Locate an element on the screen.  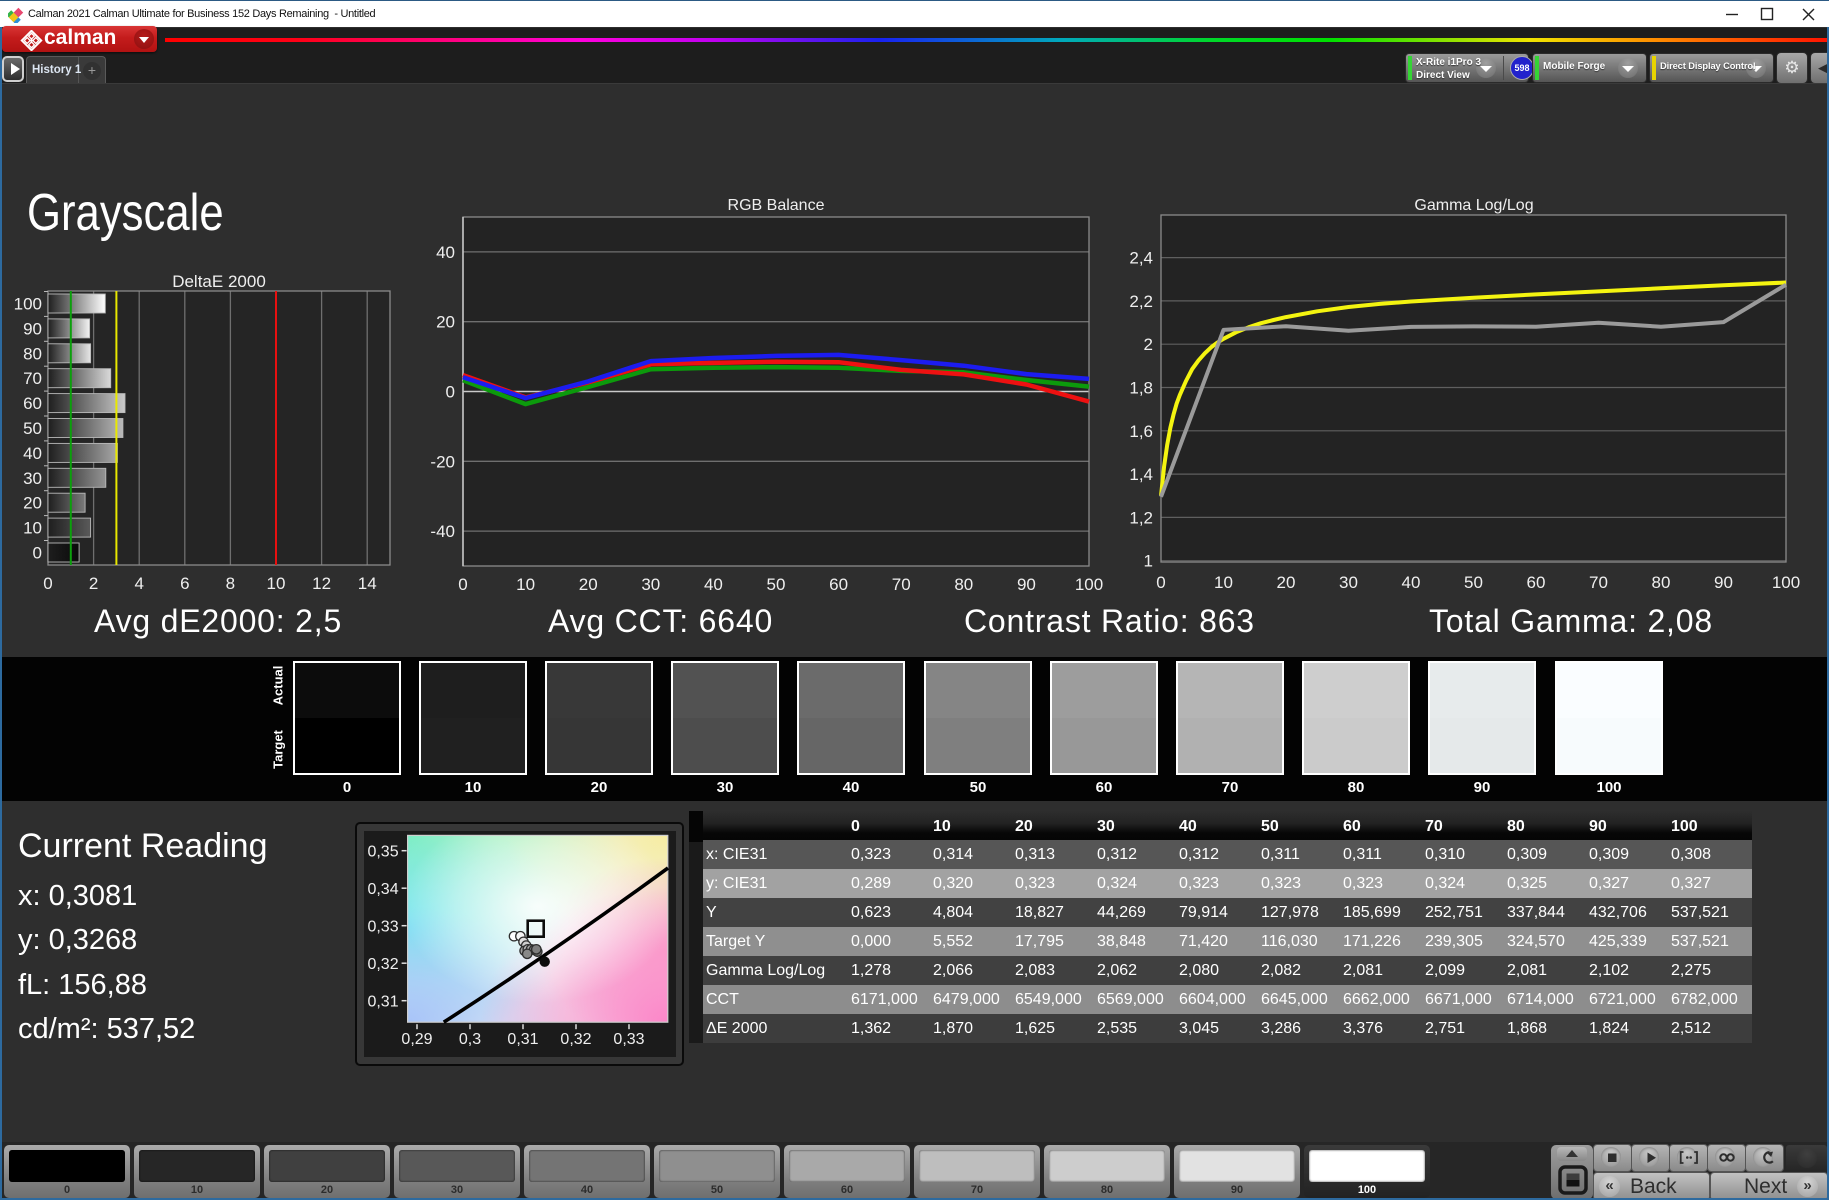
svg-text: 4 is located at coordinates (138, 583).